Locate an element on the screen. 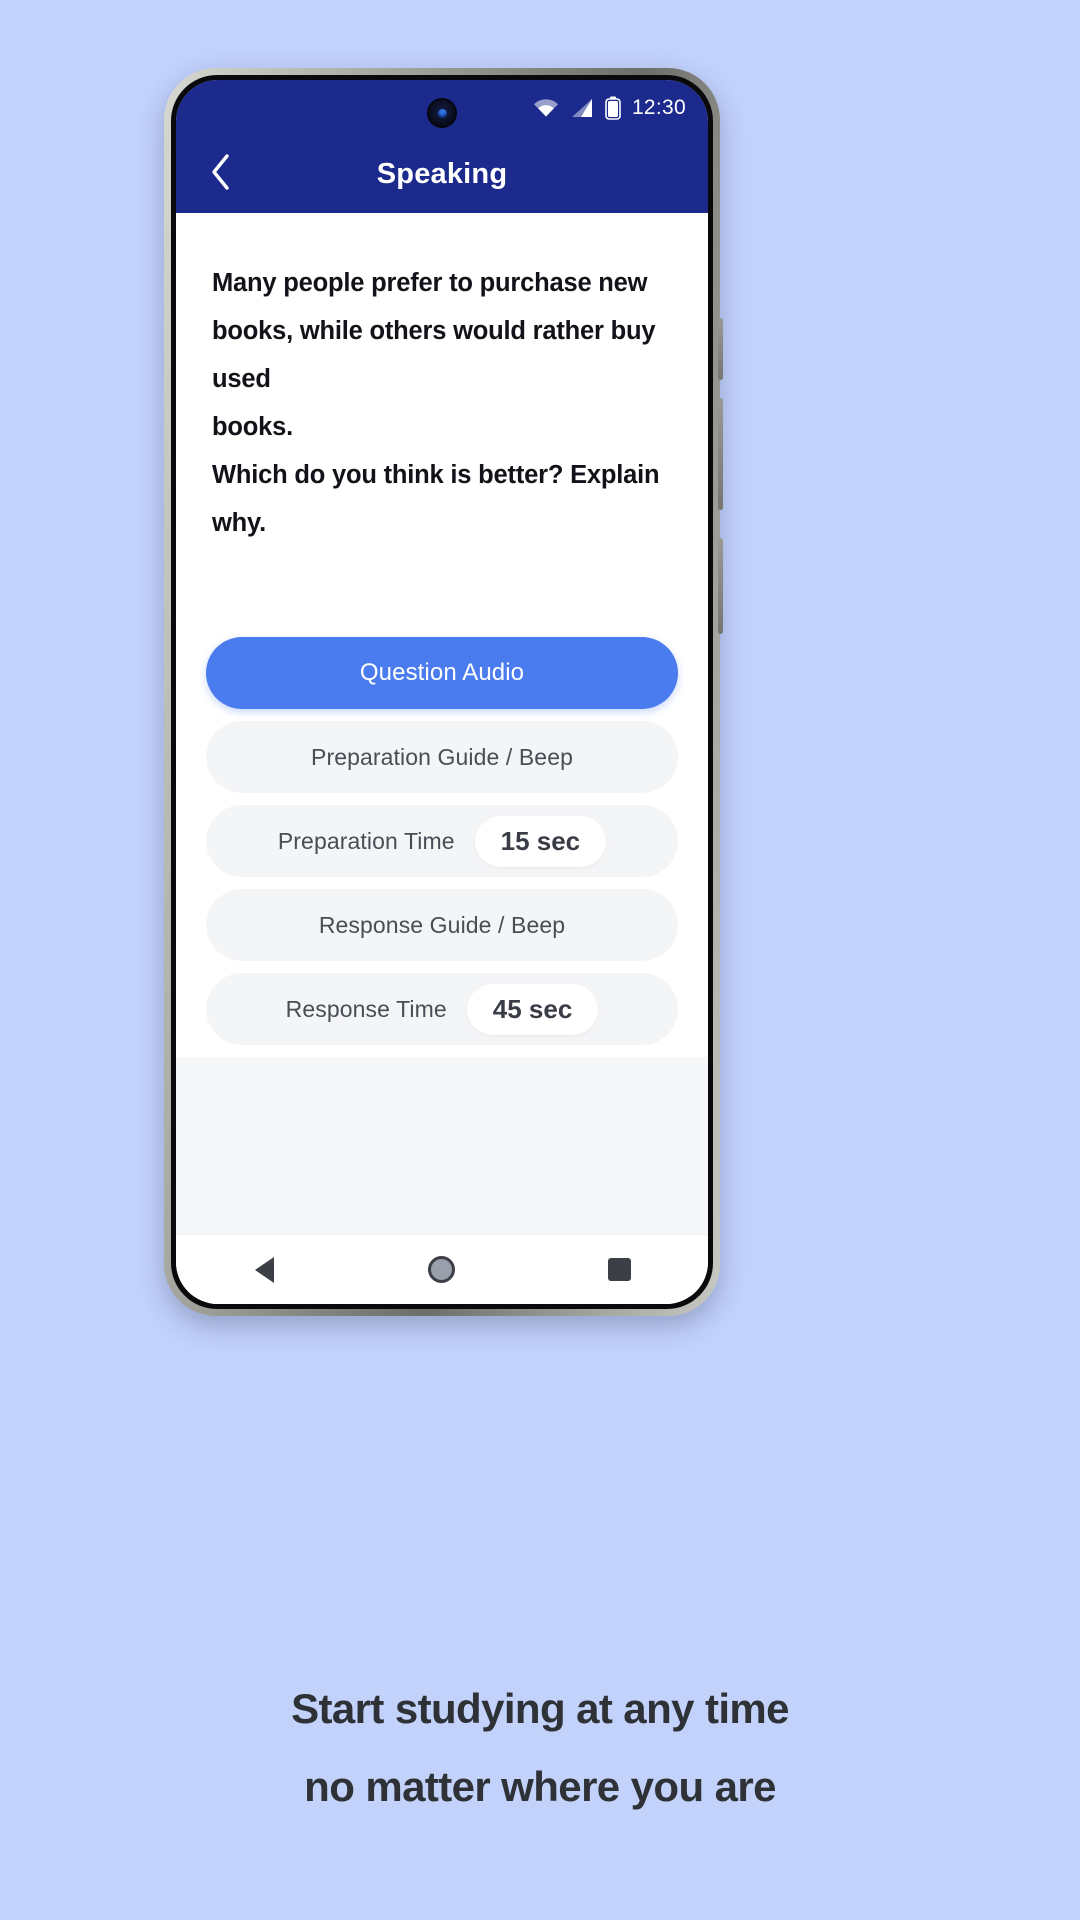  status-bar-icons: 12:30 is located at coordinates (609, 108).